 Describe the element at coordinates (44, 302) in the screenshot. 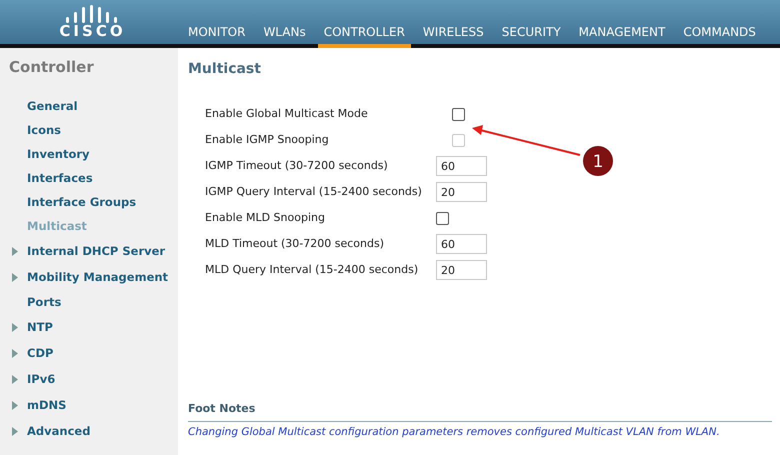

I see `sidebar-item: Ports` at that location.